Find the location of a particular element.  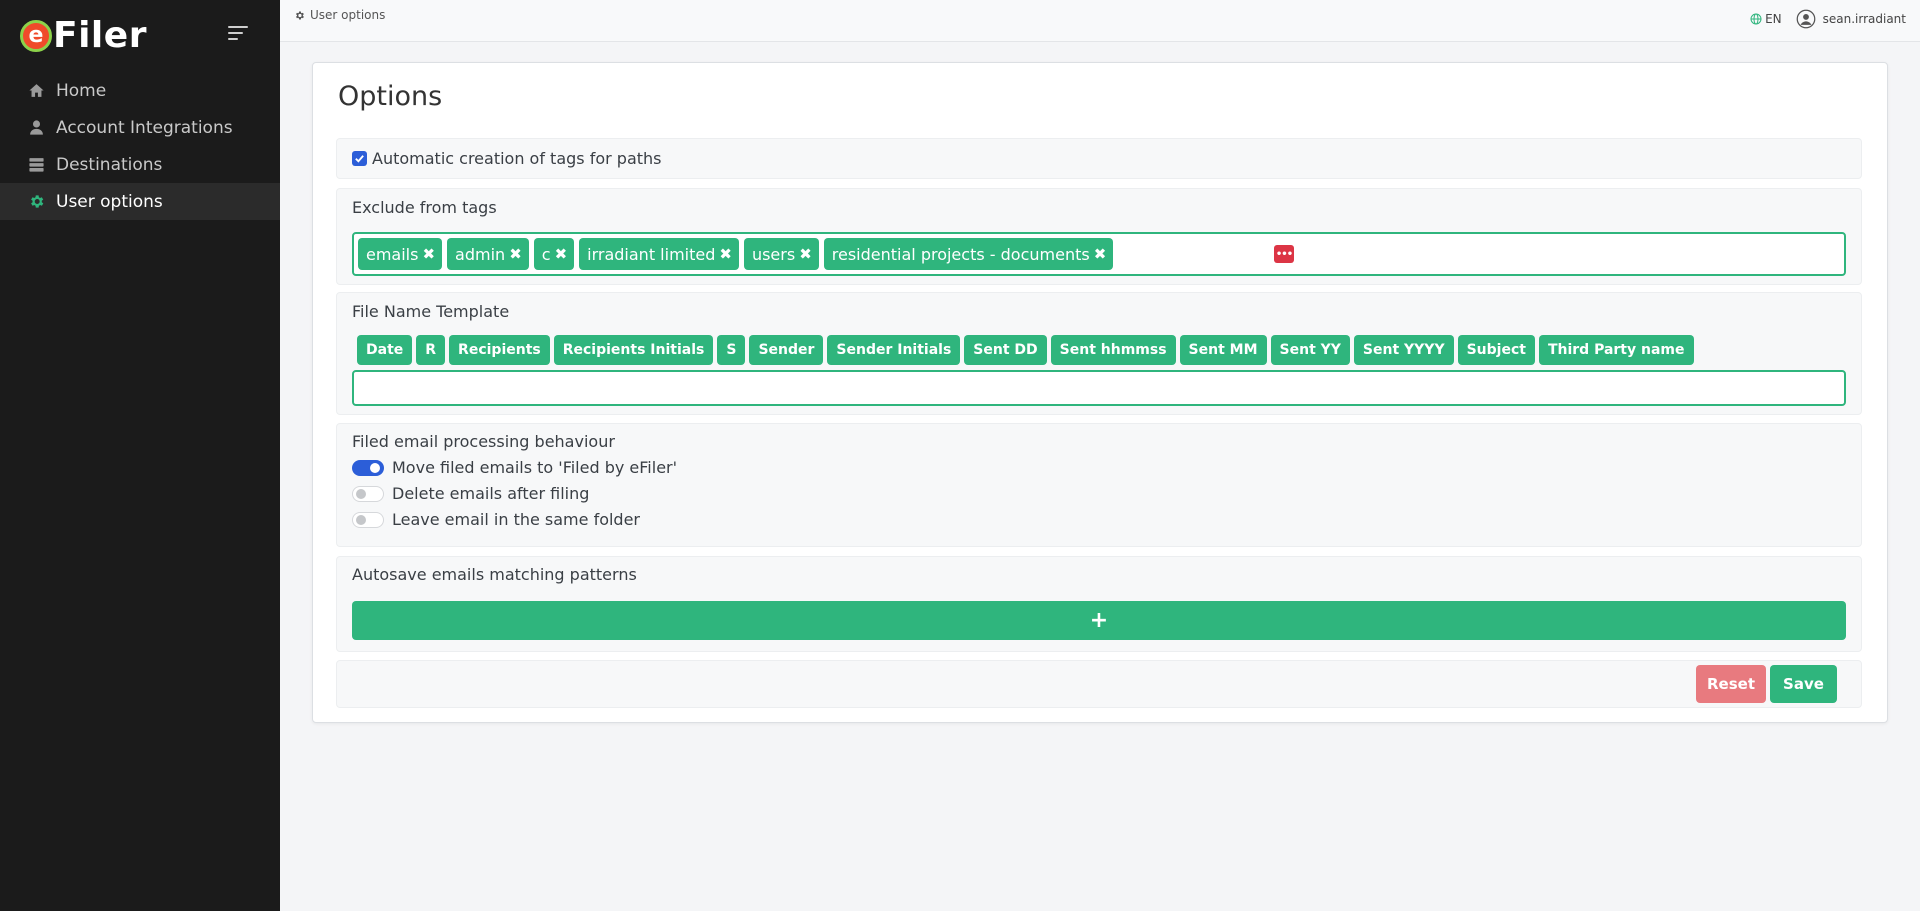

reset-button: Reset is located at coordinates (1731, 684).